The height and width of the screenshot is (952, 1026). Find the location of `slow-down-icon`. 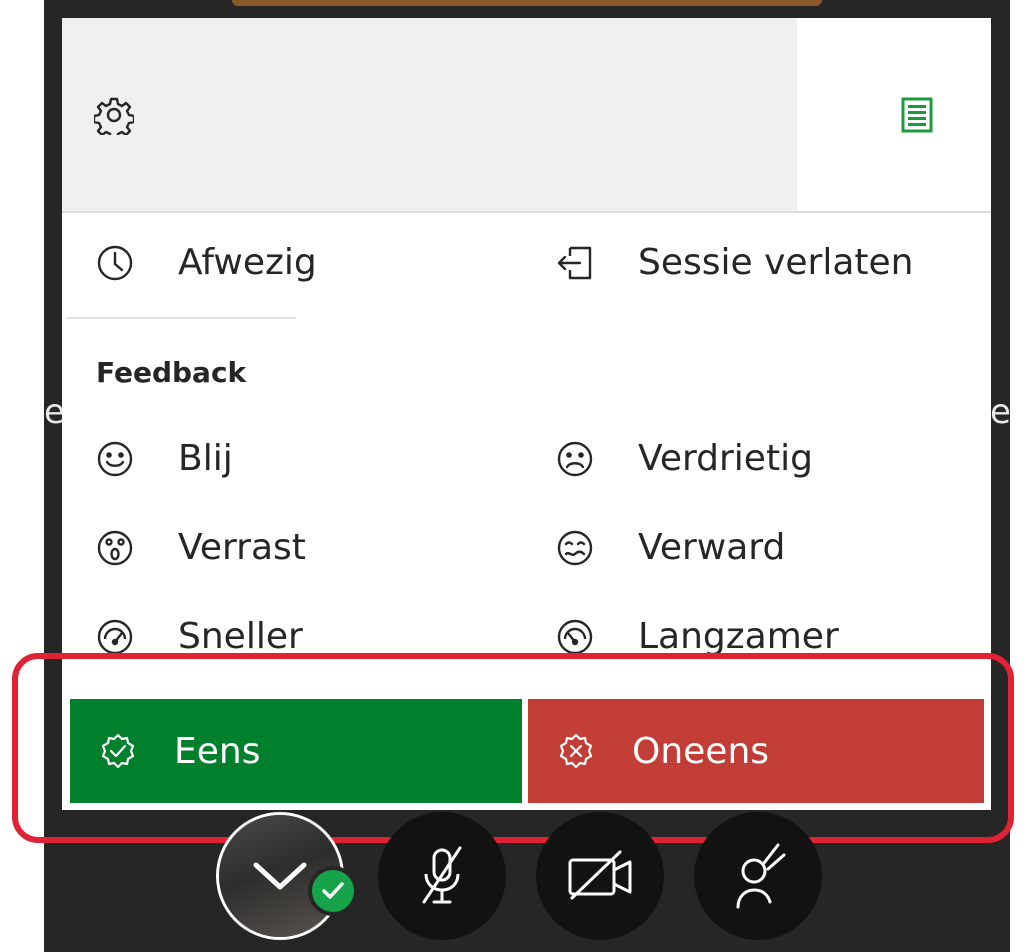

slow-down-icon is located at coordinates (575, 636).